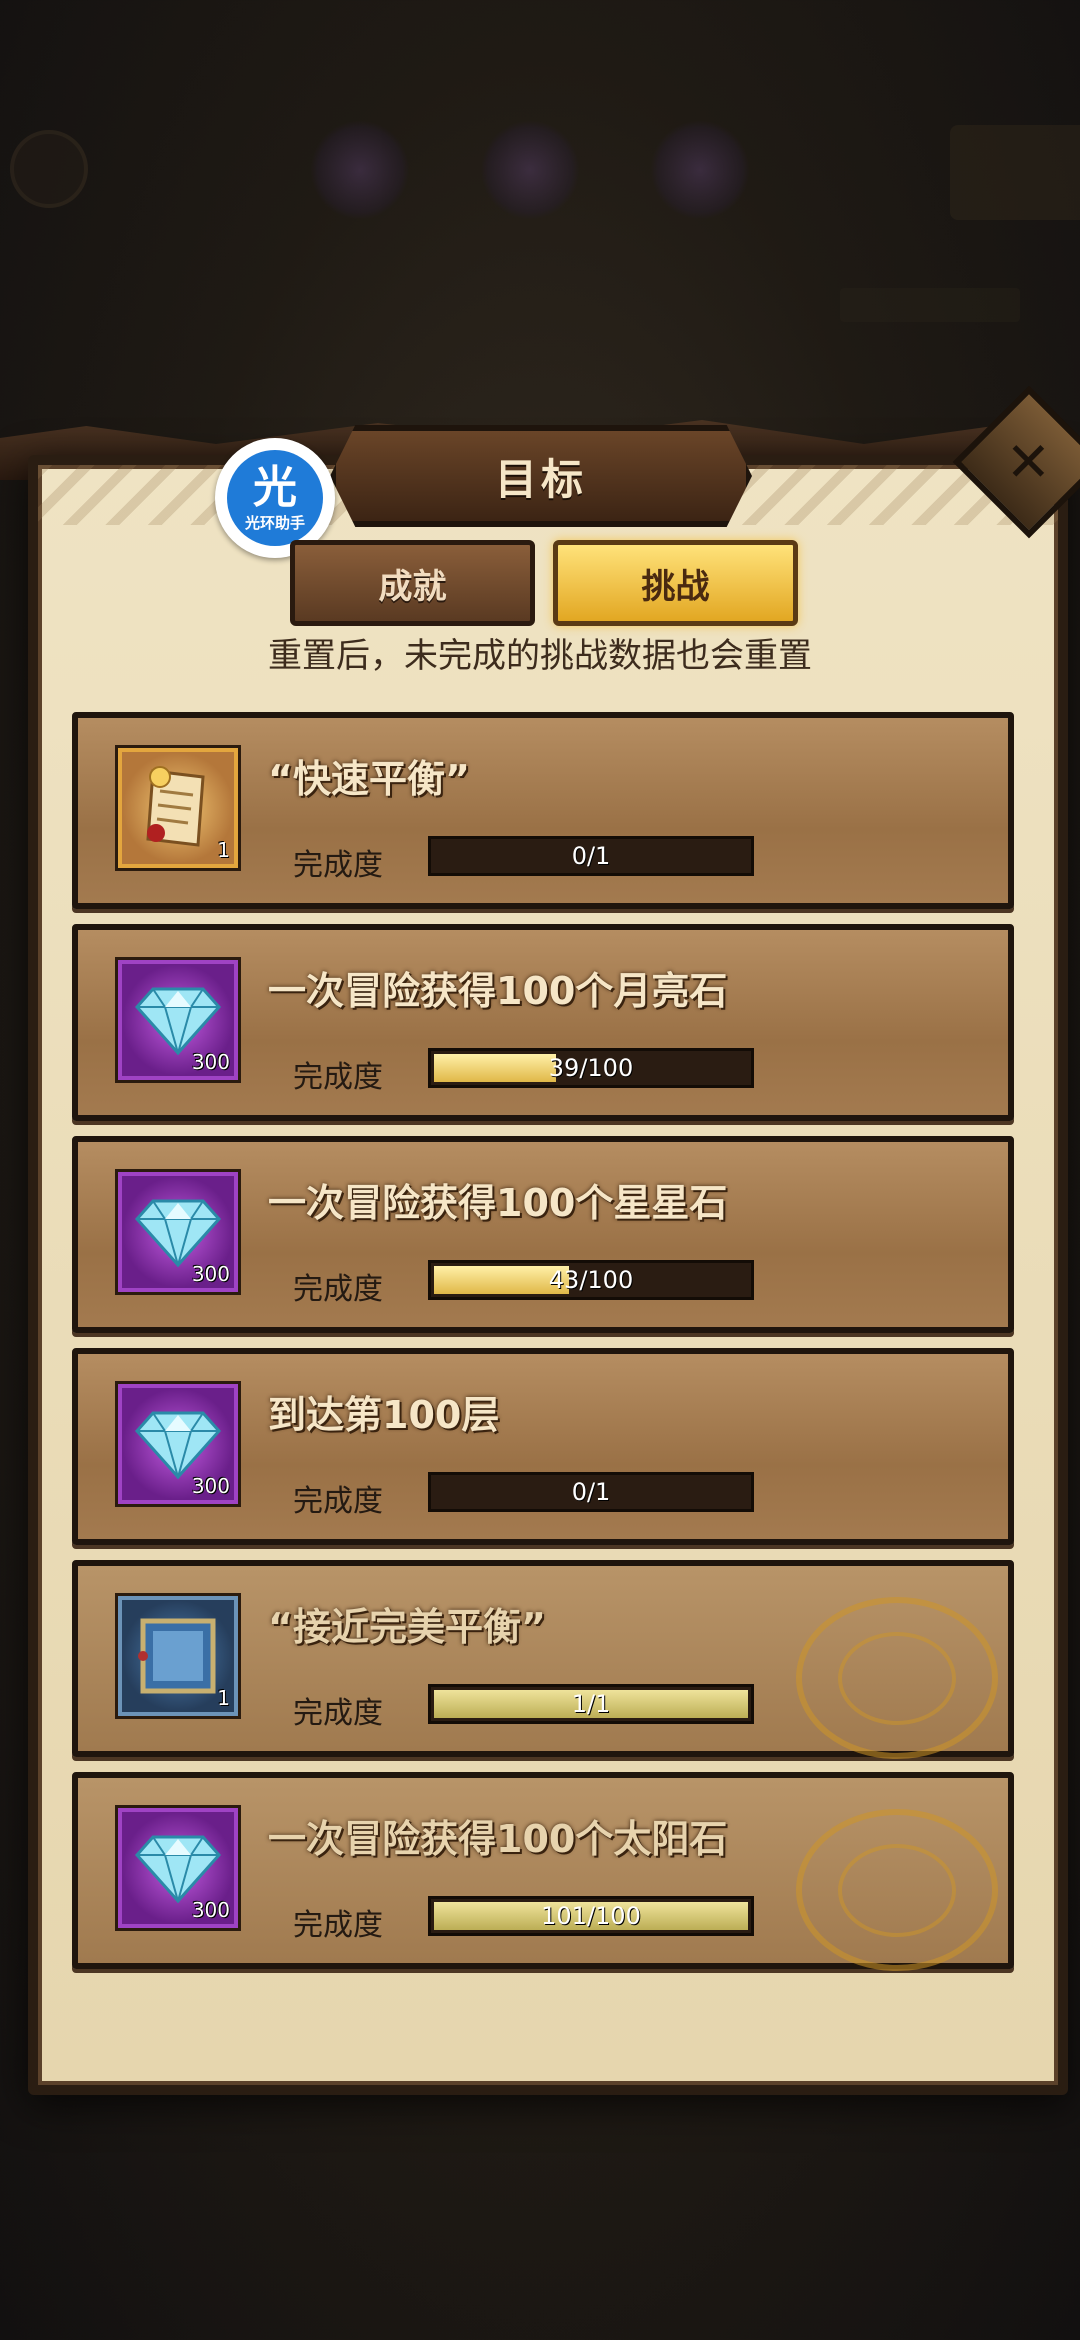 The height and width of the screenshot is (2340, 1080). Describe the element at coordinates (543, 1234) in the screenshot. I see `challenge-card: 300 一次冒险获得100个星星石 完成度 43/100` at that location.